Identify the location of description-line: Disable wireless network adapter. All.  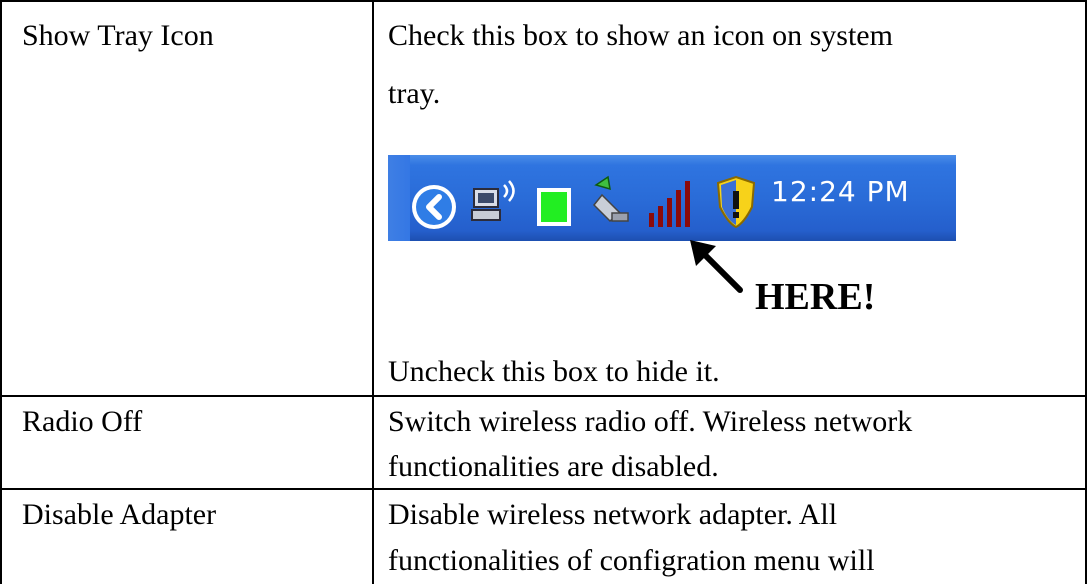
(613, 514).